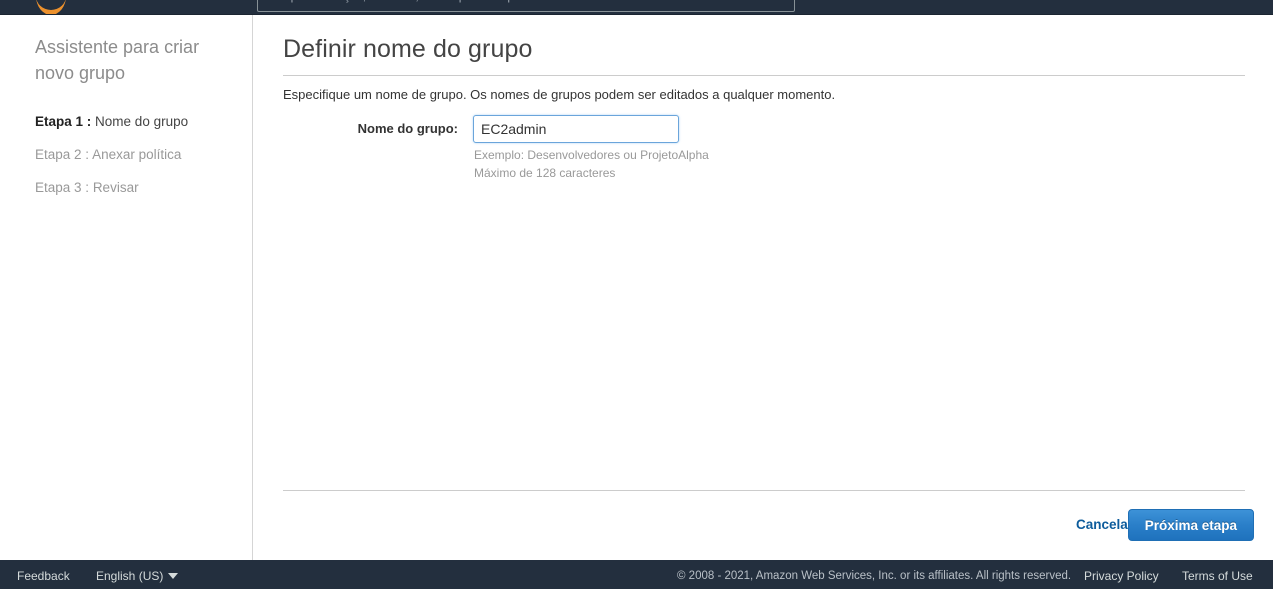 Image resolution: width=1273 pixels, height=589 pixels. What do you see at coordinates (117, 60) in the screenshot?
I see `wizard-title: Assistente para criar novo grupo` at bounding box center [117, 60].